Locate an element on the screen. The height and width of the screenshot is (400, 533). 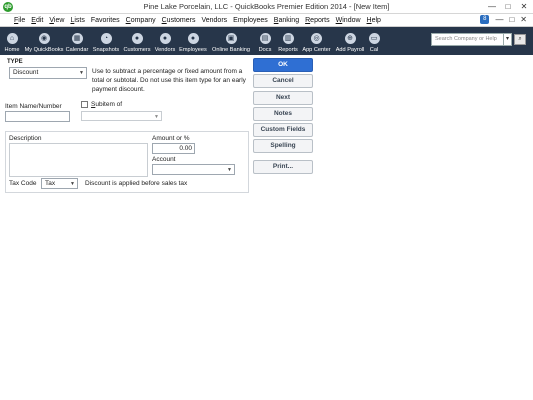
account-label: Account is located at coordinates (164, 159).